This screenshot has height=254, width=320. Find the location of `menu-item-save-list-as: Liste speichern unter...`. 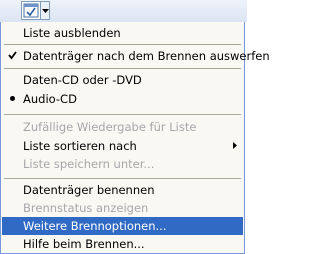

menu-item-save-list-as: Liste speichern unter... is located at coordinates (122, 164).